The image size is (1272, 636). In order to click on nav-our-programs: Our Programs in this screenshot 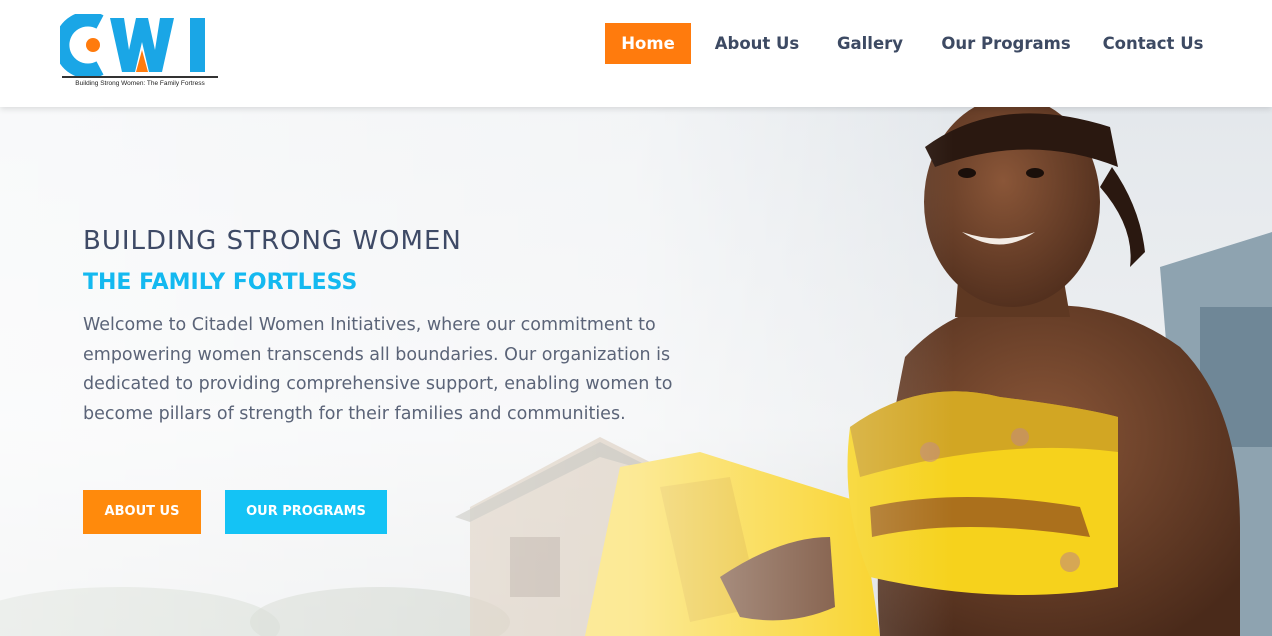, I will do `click(1006, 43)`.